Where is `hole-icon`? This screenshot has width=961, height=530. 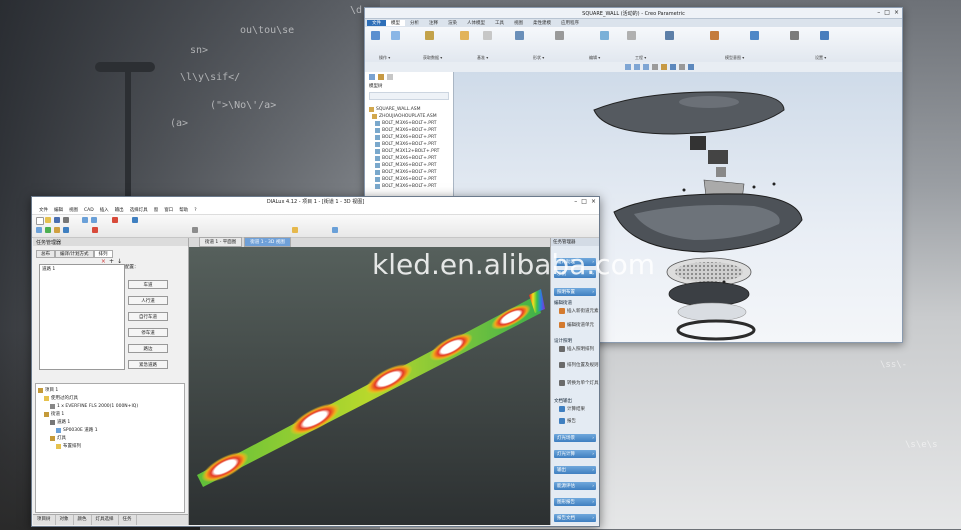 hole-icon is located at coordinates (631, 35).